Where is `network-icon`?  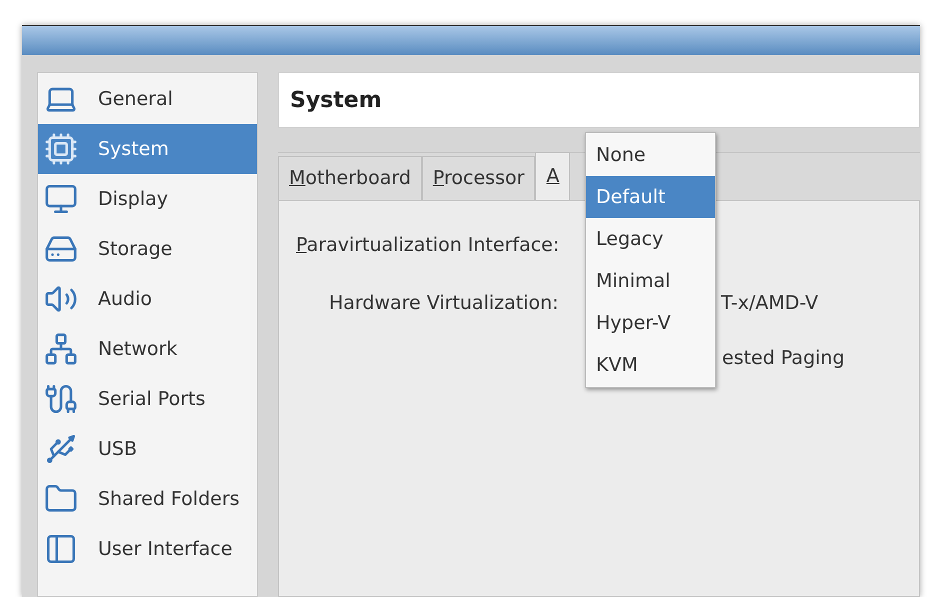
network-icon is located at coordinates (61, 349).